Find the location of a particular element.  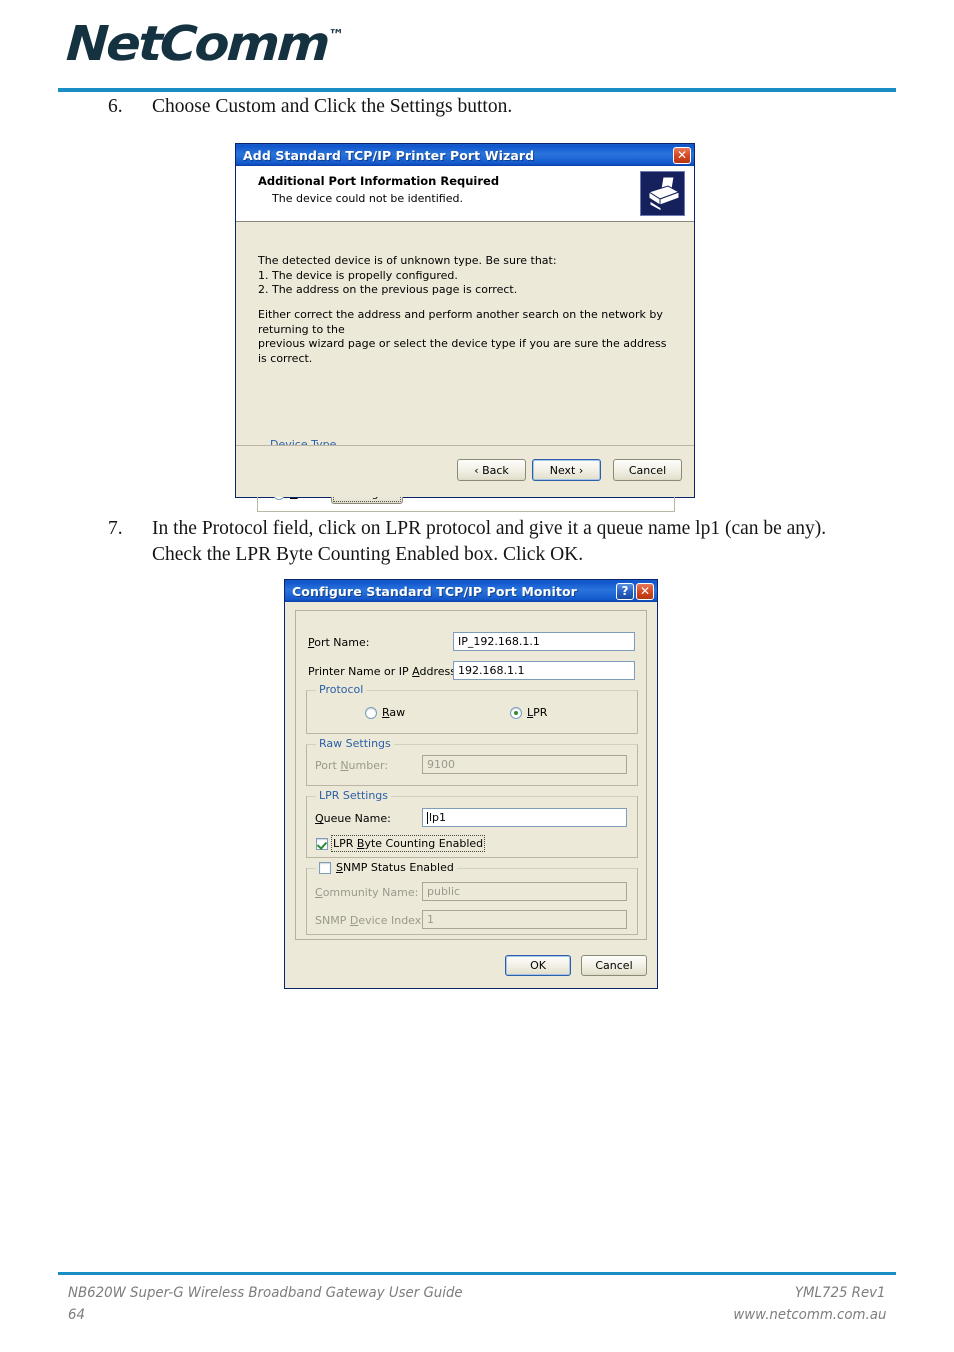

radio-lpr-indicator is located at coordinates (516, 712).